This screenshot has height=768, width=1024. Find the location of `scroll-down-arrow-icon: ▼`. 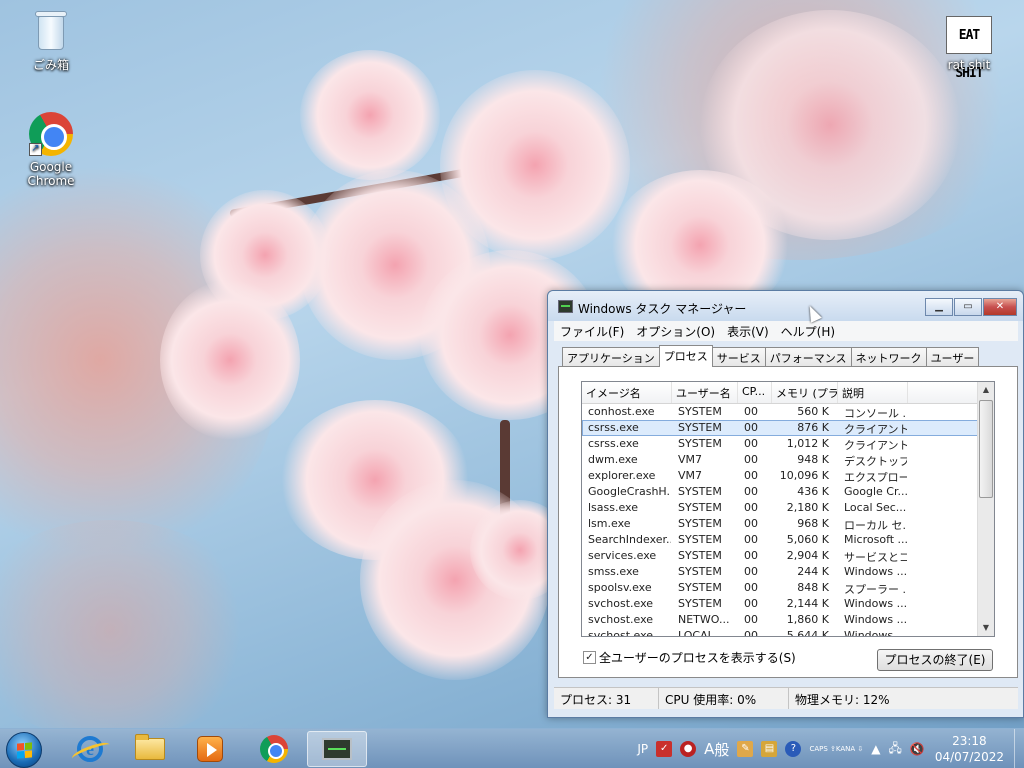

scroll-down-arrow-icon: ▼ is located at coordinates (986, 628).